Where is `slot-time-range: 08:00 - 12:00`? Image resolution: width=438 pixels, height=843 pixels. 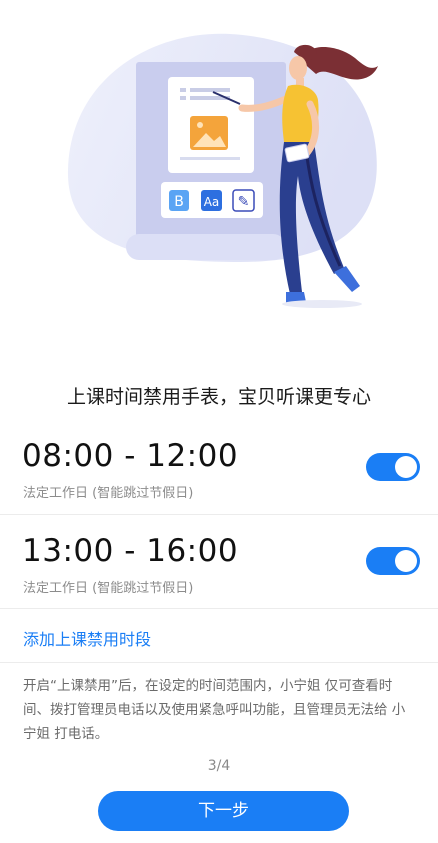
slot-time-range: 08:00 - 12:00 is located at coordinates (130, 456).